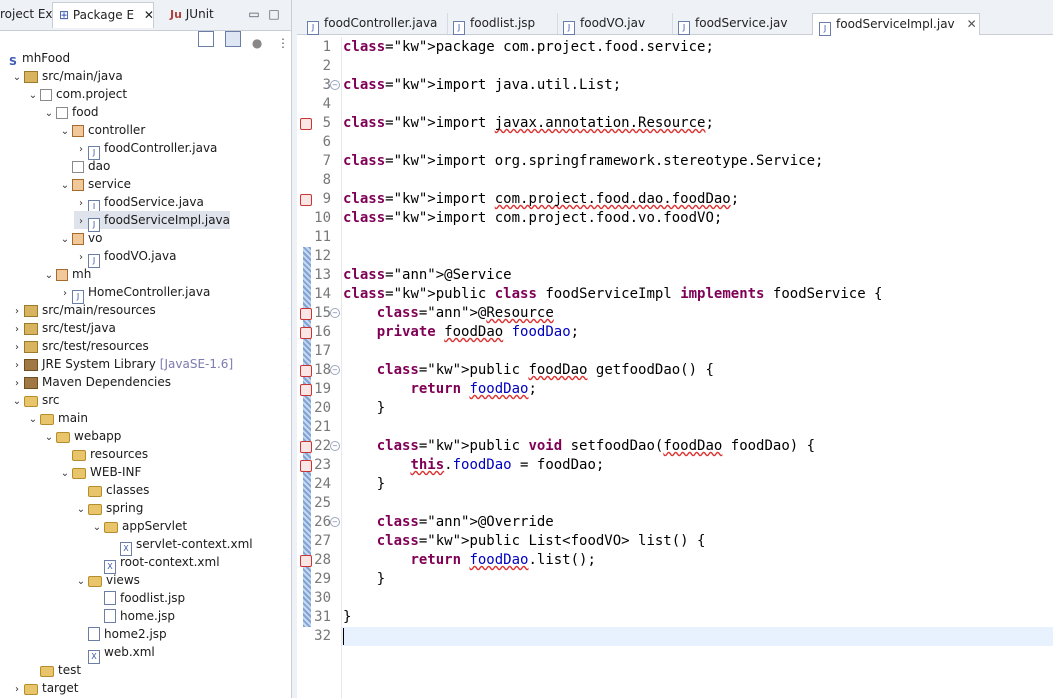  Describe the element at coordinates (139, 203) in the screenshot. I see `tree-item: › IfoodService.java` at that location.